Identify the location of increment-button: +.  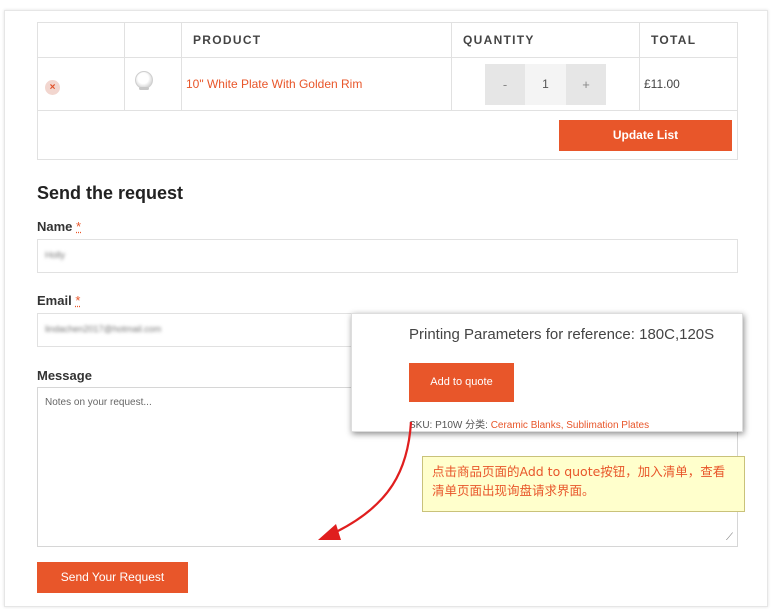
(586, 84).